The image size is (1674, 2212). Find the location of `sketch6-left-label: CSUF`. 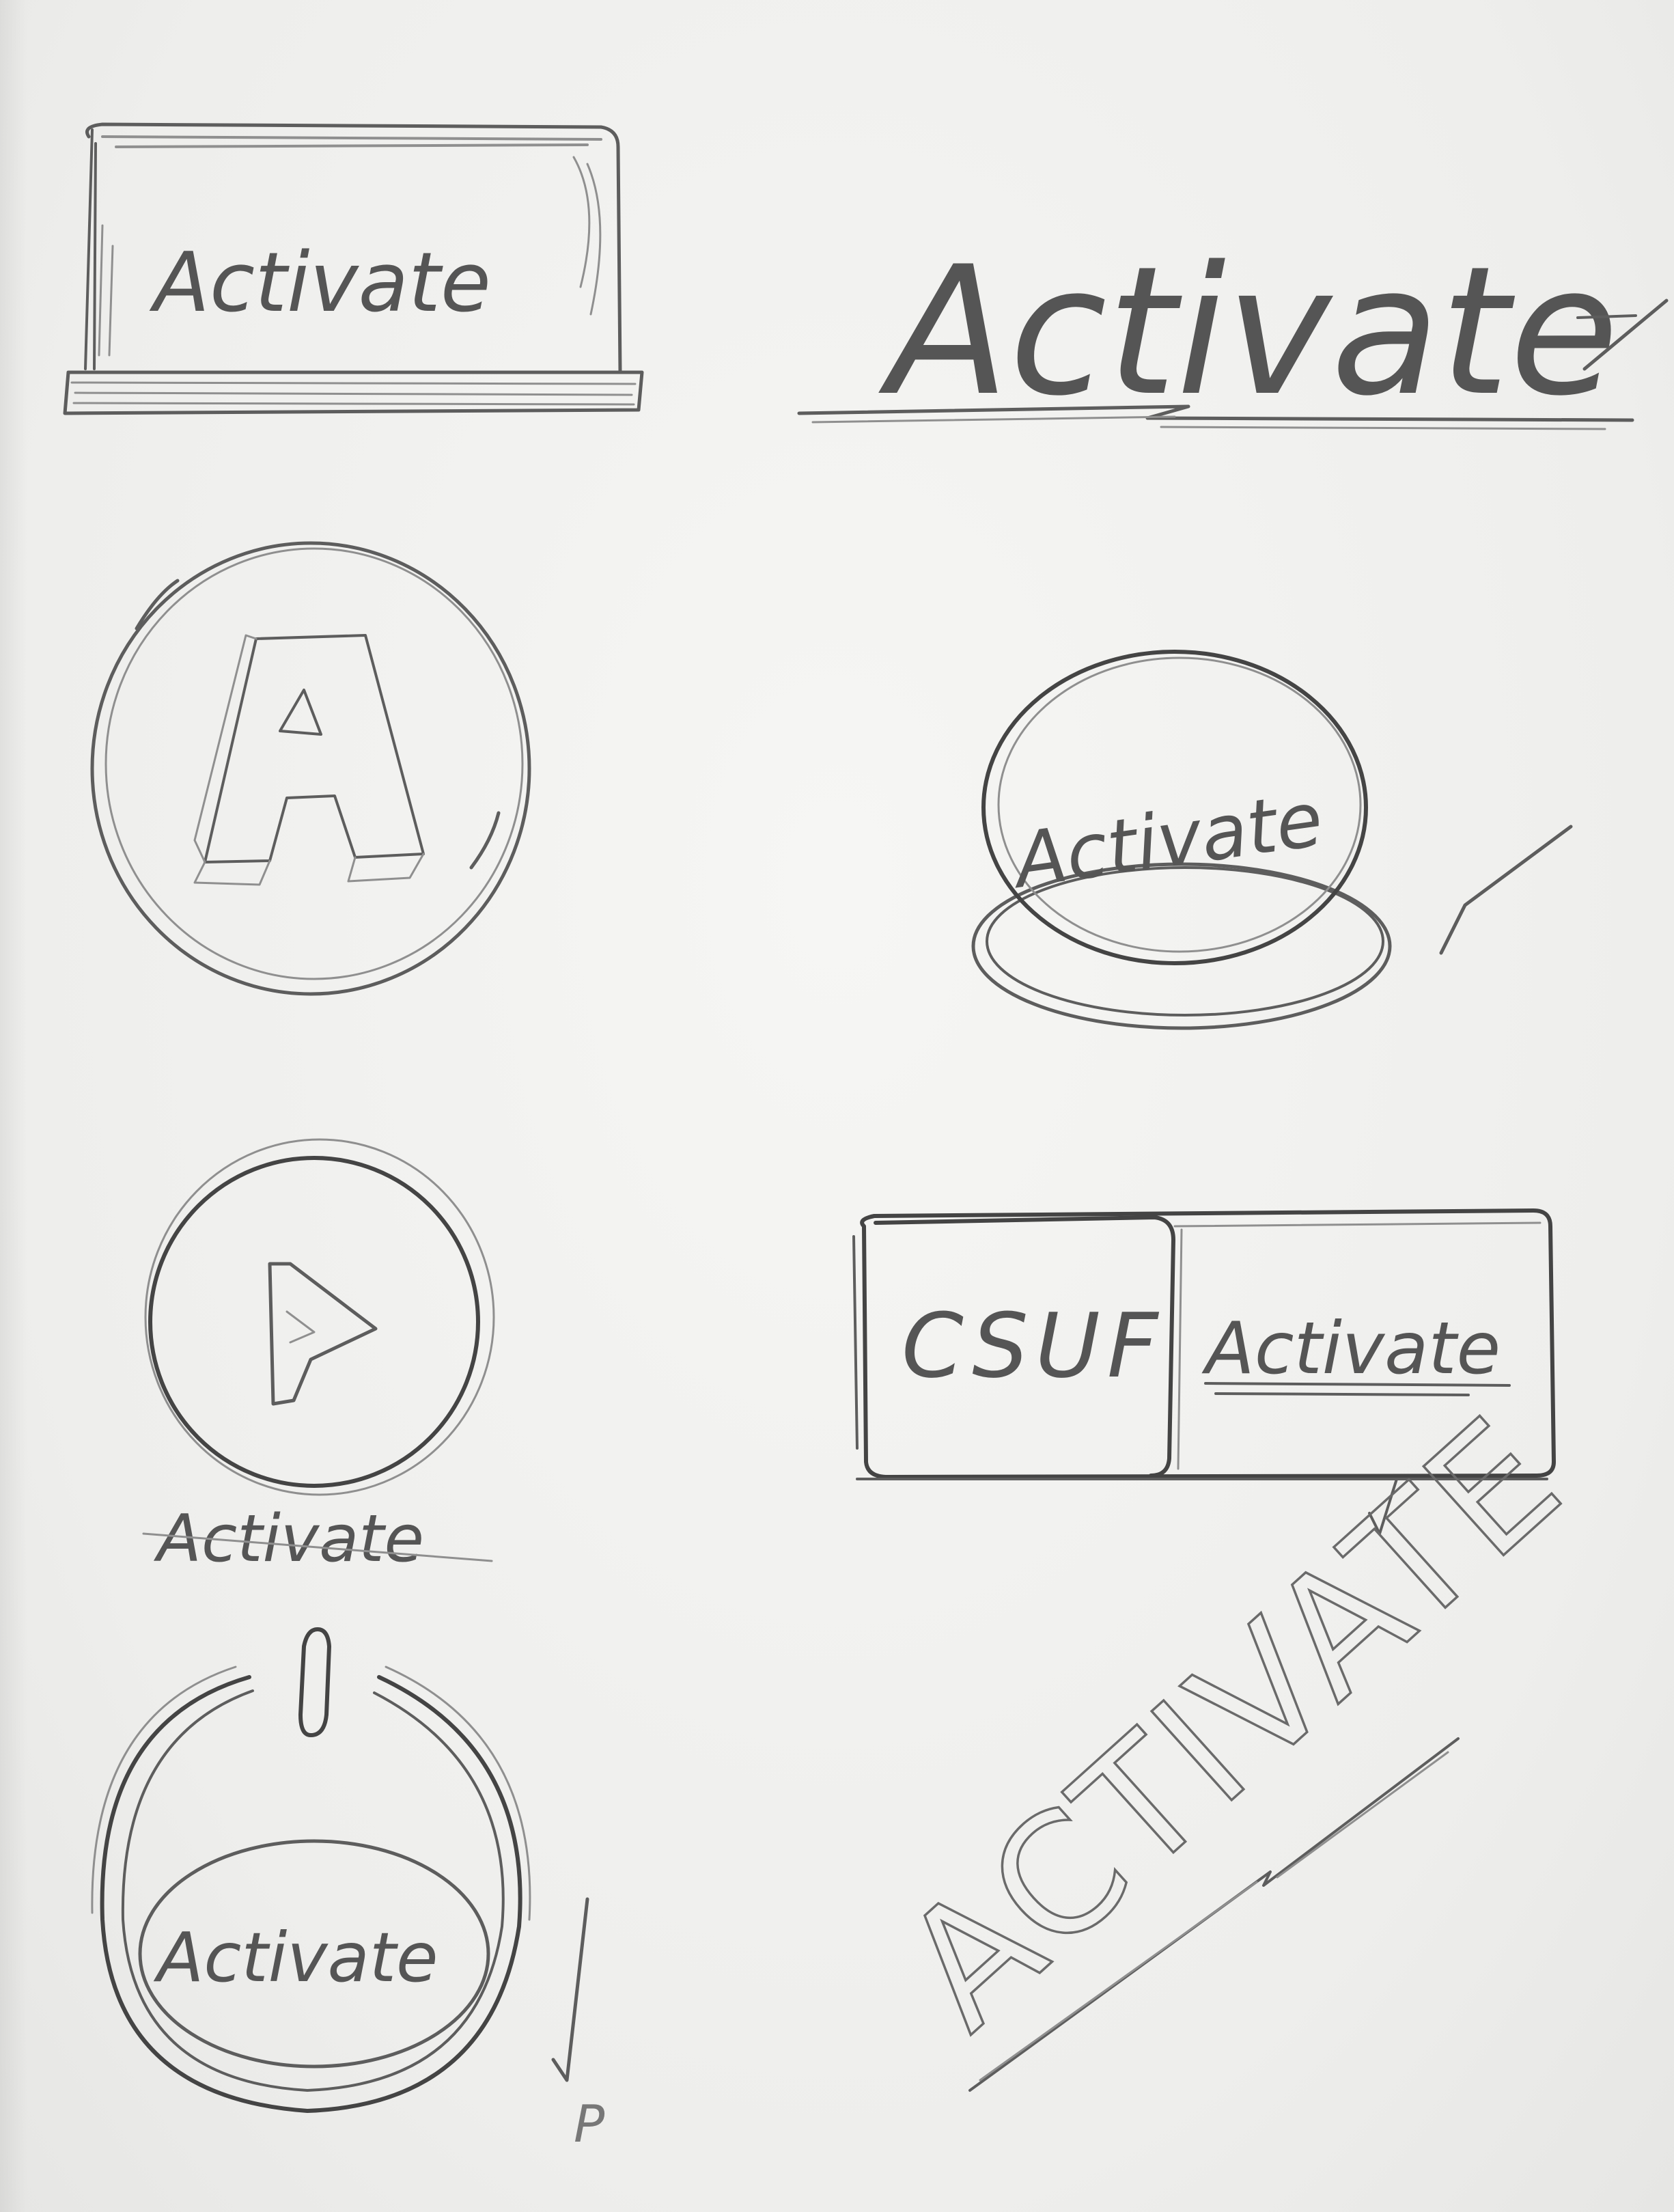

sketch6-left-label: CSUF is located at coordinates (1033, 1346).